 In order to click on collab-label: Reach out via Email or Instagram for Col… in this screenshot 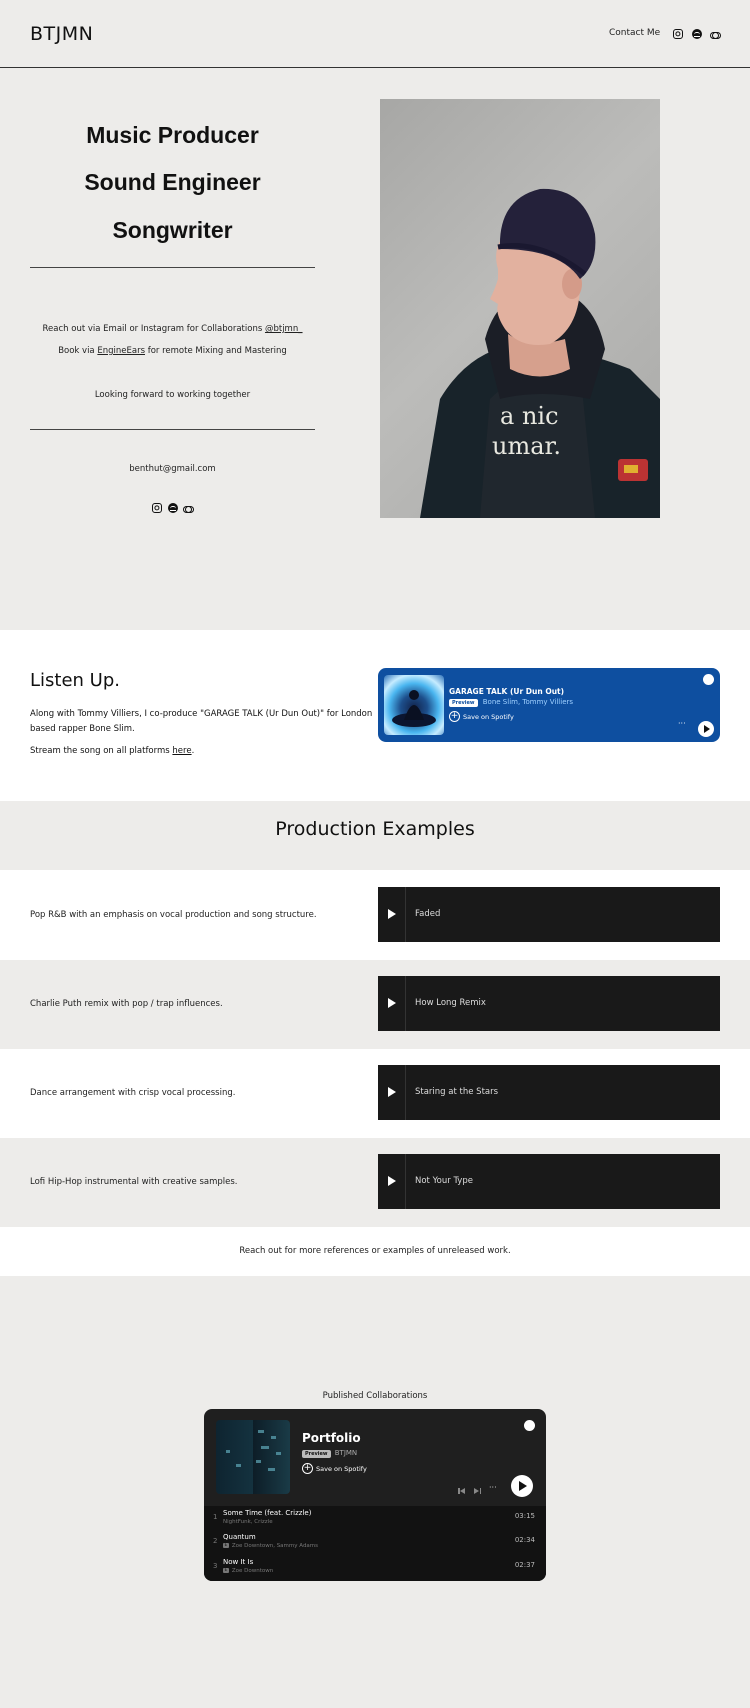, I will do `click(152, 329)`.